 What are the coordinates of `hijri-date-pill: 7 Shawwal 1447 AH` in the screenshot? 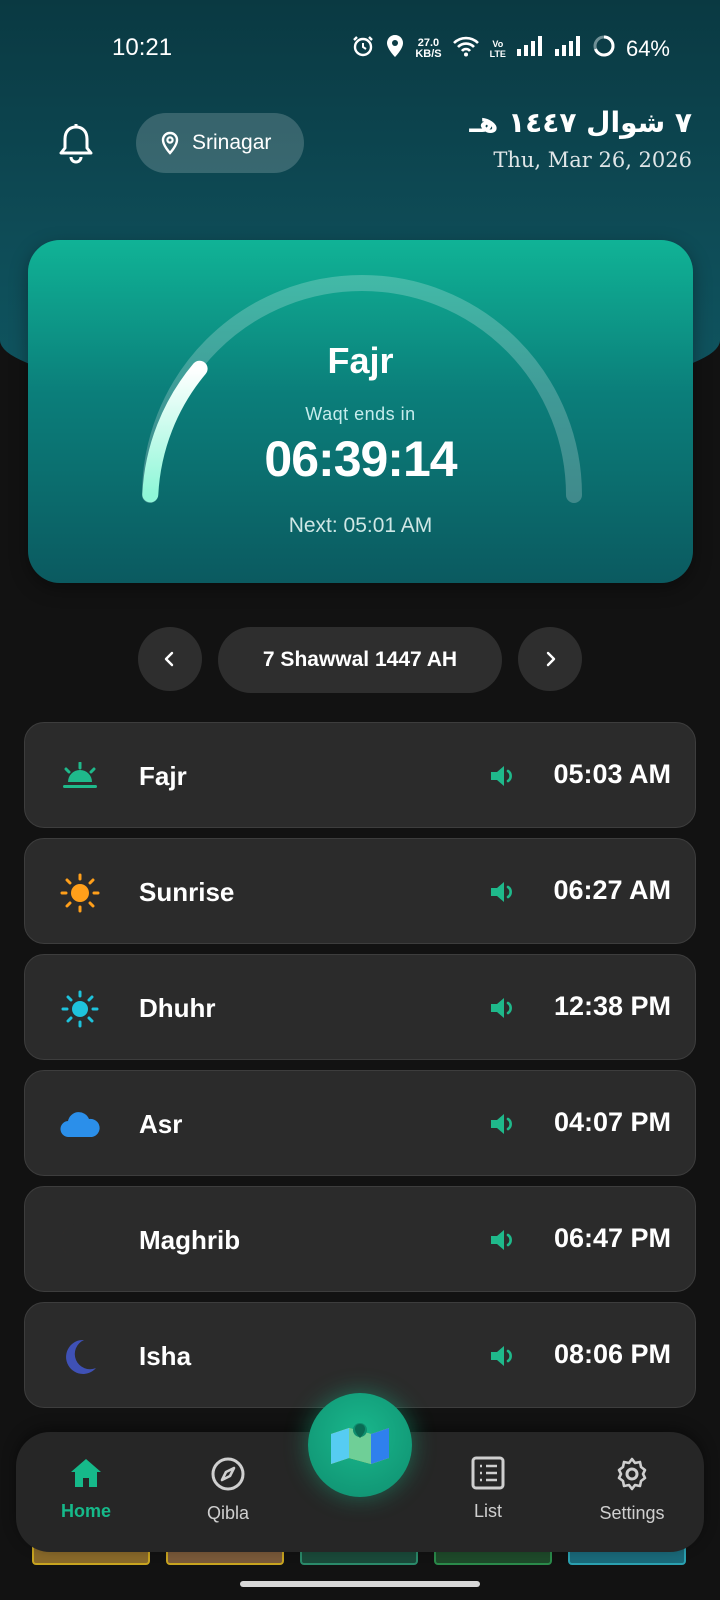 It's located at (360, 660).